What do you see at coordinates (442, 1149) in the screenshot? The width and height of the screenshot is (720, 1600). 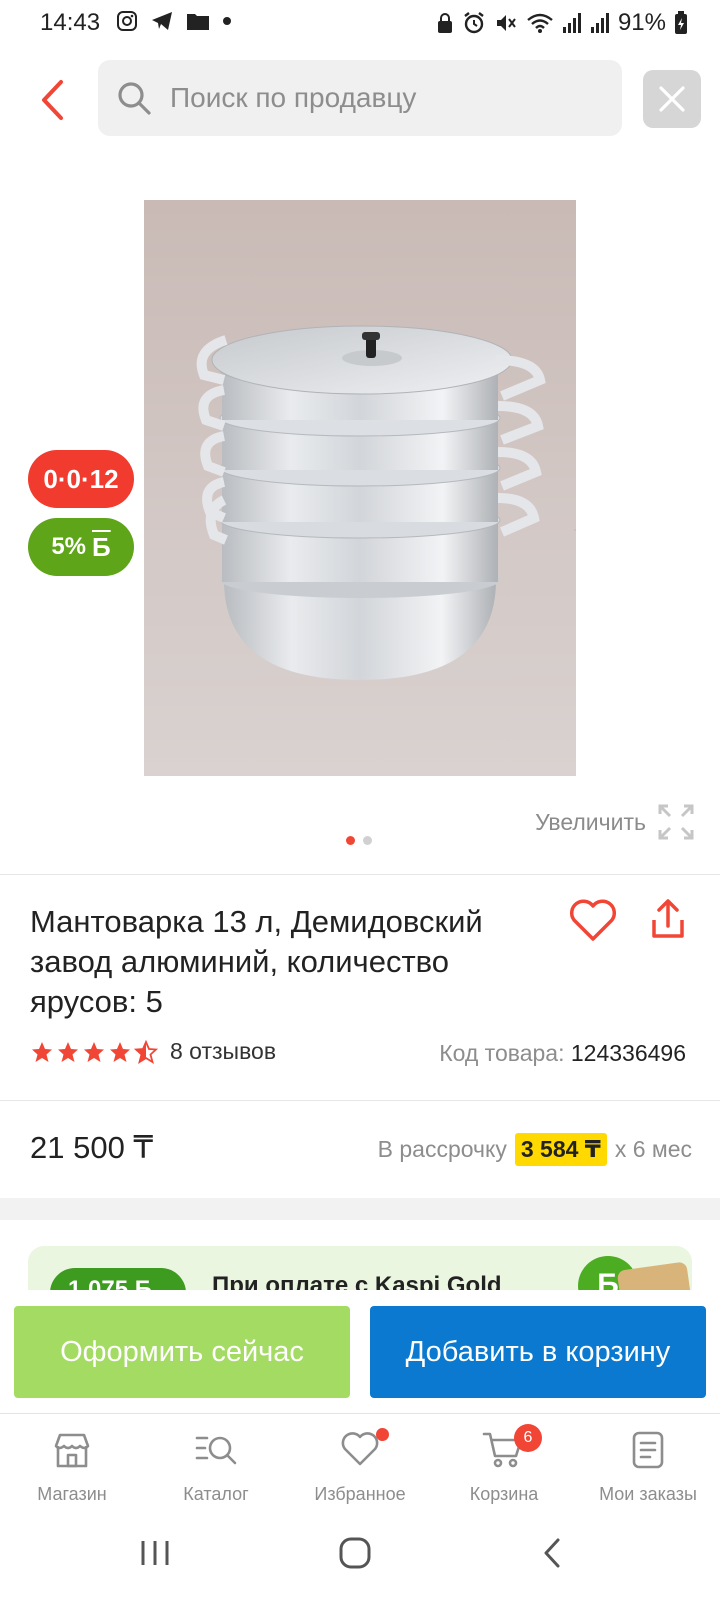 I see `installment-prefix: В рассрочку` at bounding box center [442, 1149].